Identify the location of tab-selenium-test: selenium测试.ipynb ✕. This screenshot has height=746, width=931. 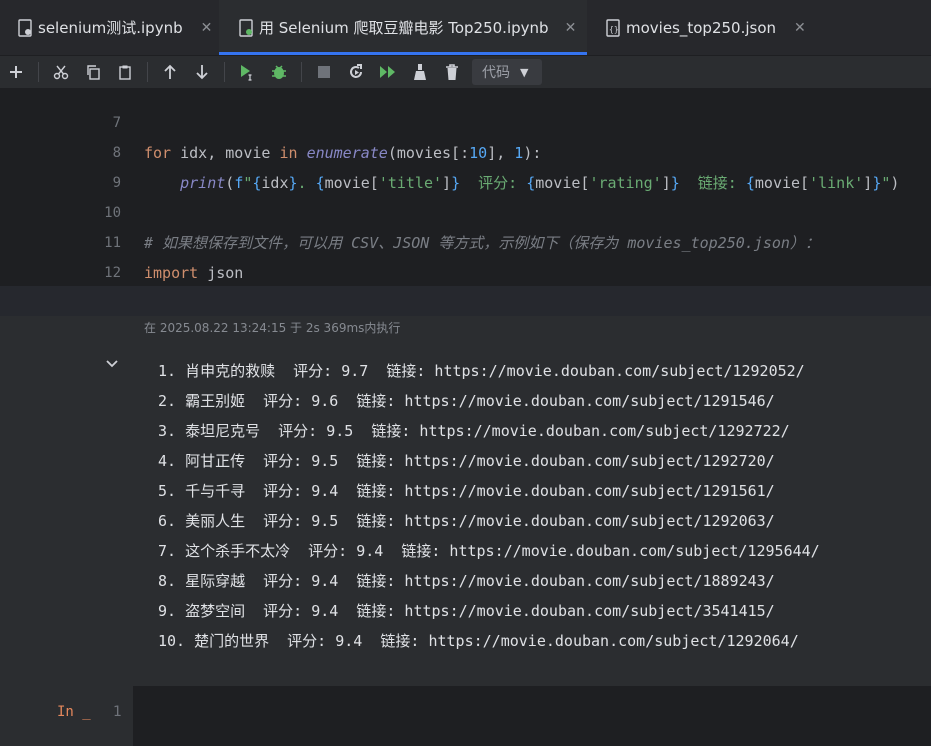
(109, 27).